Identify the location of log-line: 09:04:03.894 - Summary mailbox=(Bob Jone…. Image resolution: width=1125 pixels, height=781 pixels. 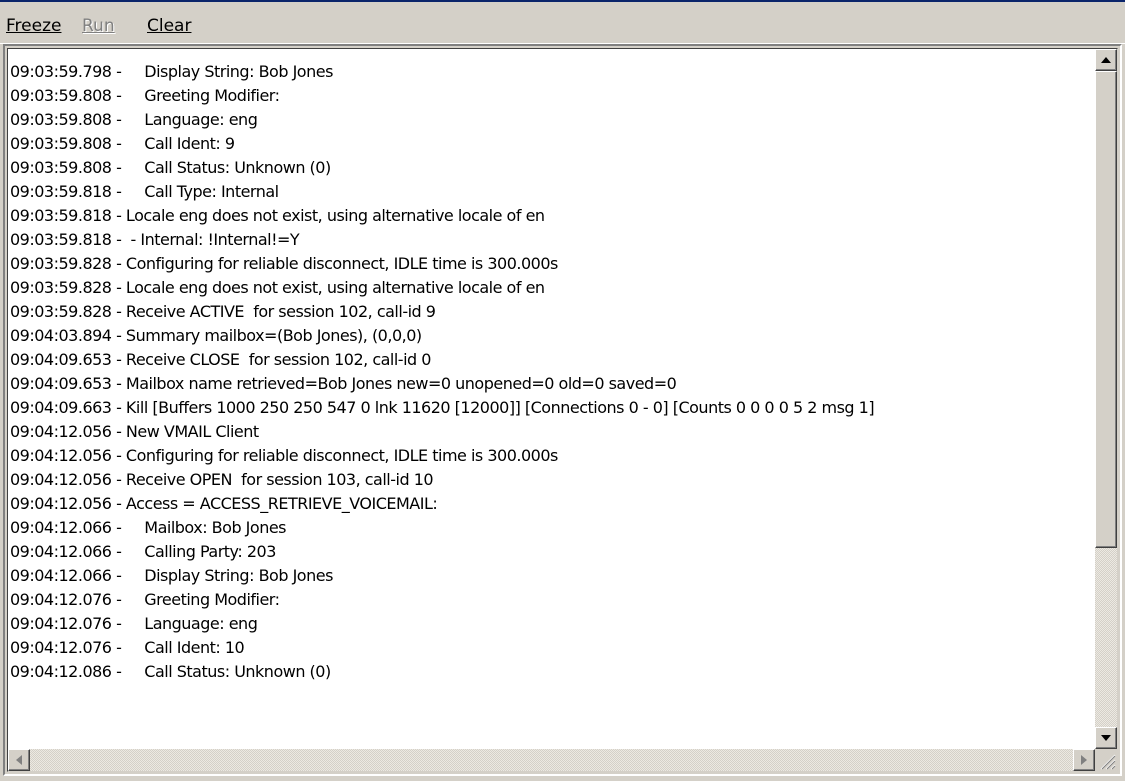
(216, 335).